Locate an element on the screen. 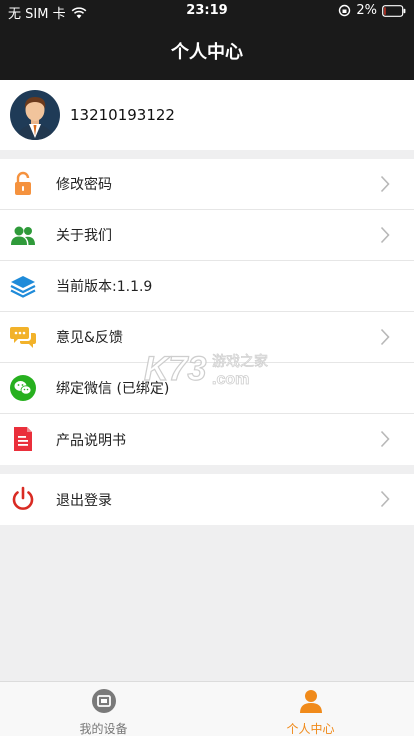  tab-label-personal-center: 个人中心 is located at coordinates (310, 729).